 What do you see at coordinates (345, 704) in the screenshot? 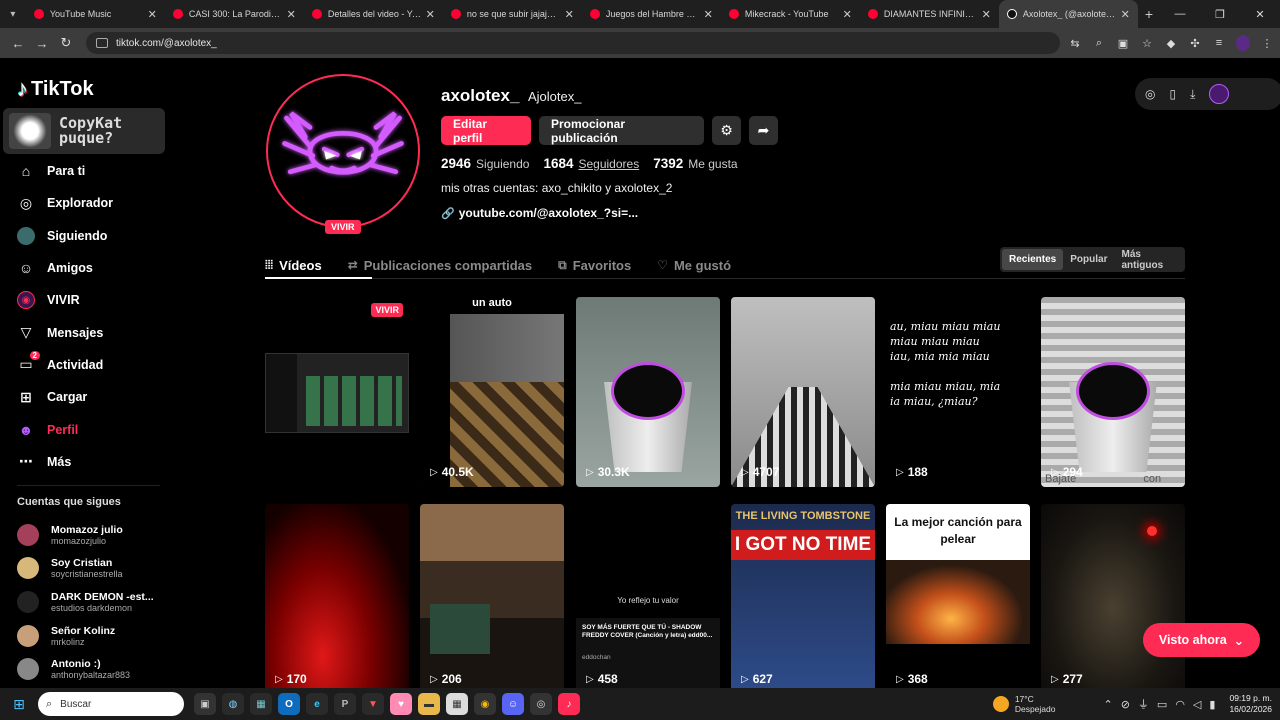
I see `app-p-icon: P` at bounding box center [345, 704].